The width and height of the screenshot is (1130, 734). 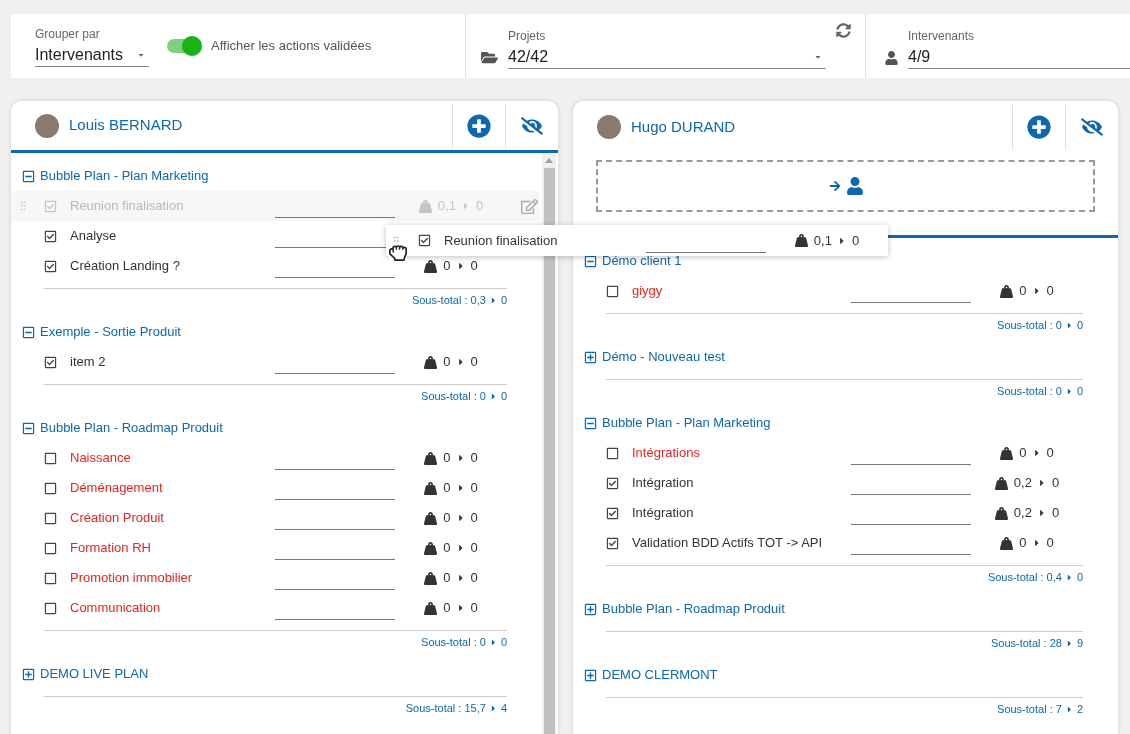 I want to click on subtotal-text: 4, so click(x=503, y=708).